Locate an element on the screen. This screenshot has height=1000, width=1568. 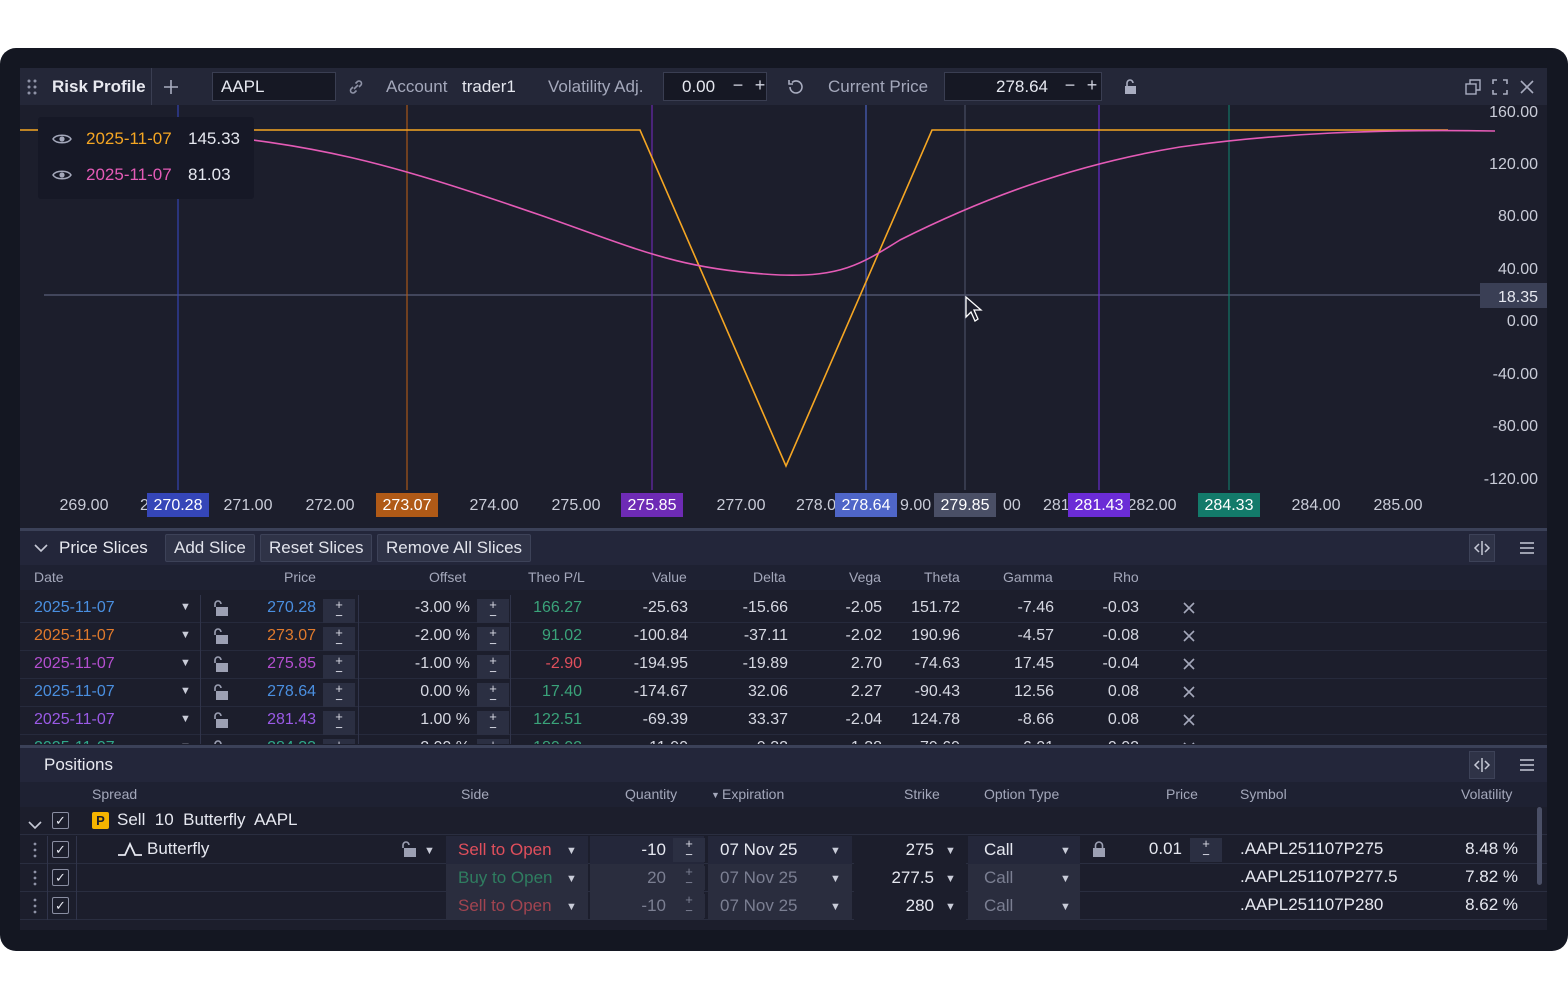
slice-price: 284.33 is located at coordinates (280, 741).